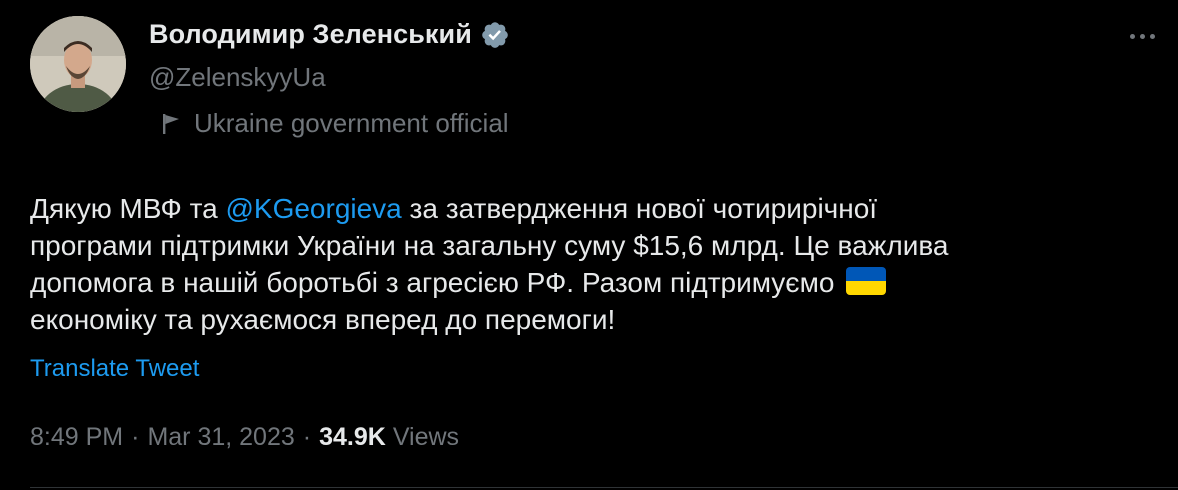 The image size is (1178, 490). What do you see at coordinates (310, 34) in the screenshot?
I see `display-name: Володимир Зеленський` at bounding box center [310, 34].